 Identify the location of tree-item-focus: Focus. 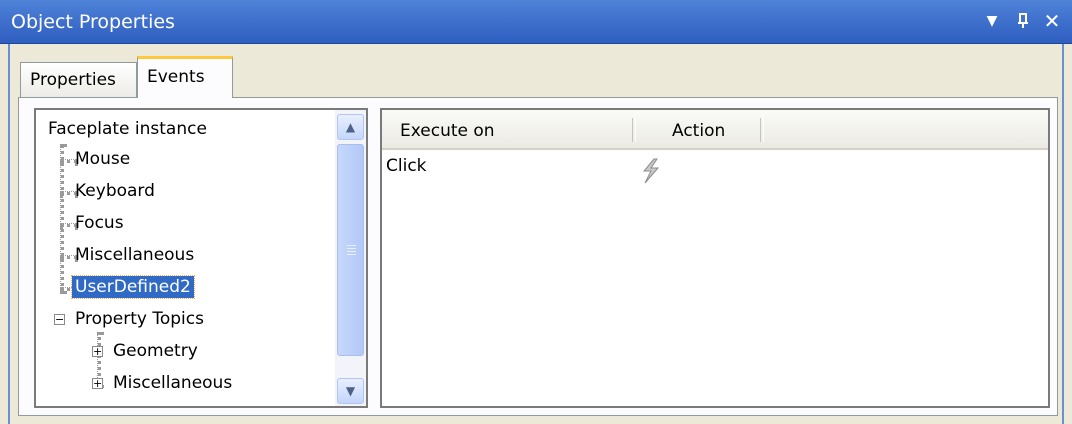
(99, 223).